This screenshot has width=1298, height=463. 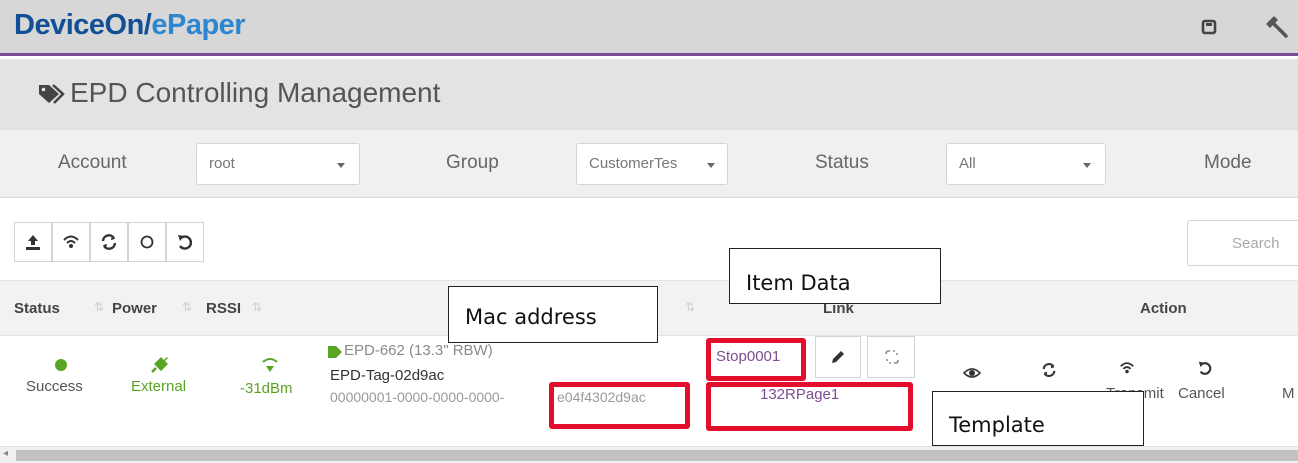 I want to click on status-value: Success, so click(x=54, y=386).